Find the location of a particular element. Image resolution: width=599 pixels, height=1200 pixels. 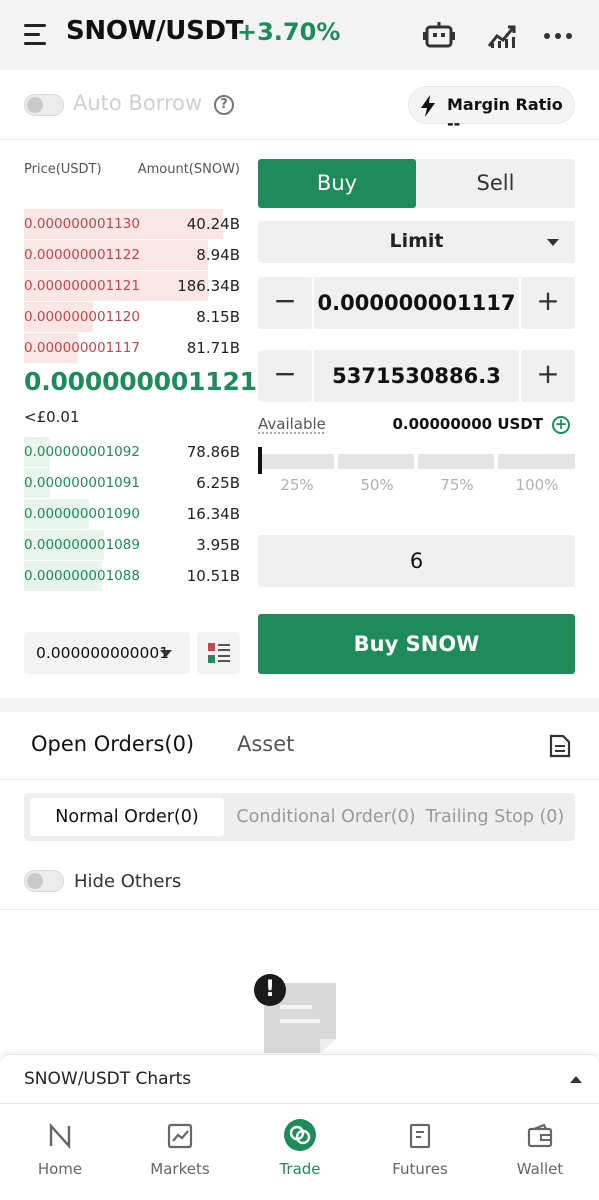

bid-price: 0.000000001092 is located at coordinates (82, 452).